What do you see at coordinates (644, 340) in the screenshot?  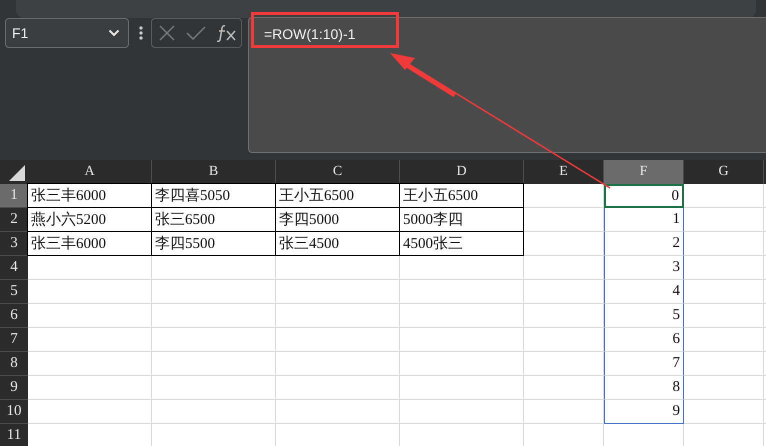 I see `table-cell: 6` at bounding box center [644, 340].